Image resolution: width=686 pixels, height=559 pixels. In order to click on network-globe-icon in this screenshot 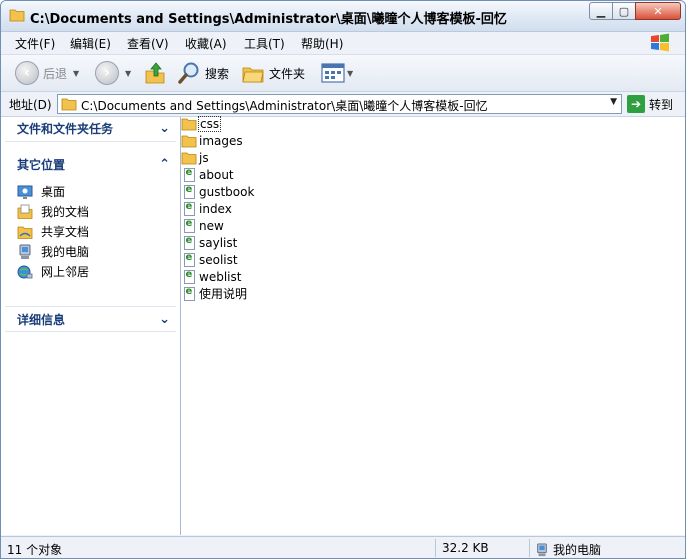, I will do `click(25, 272)`.